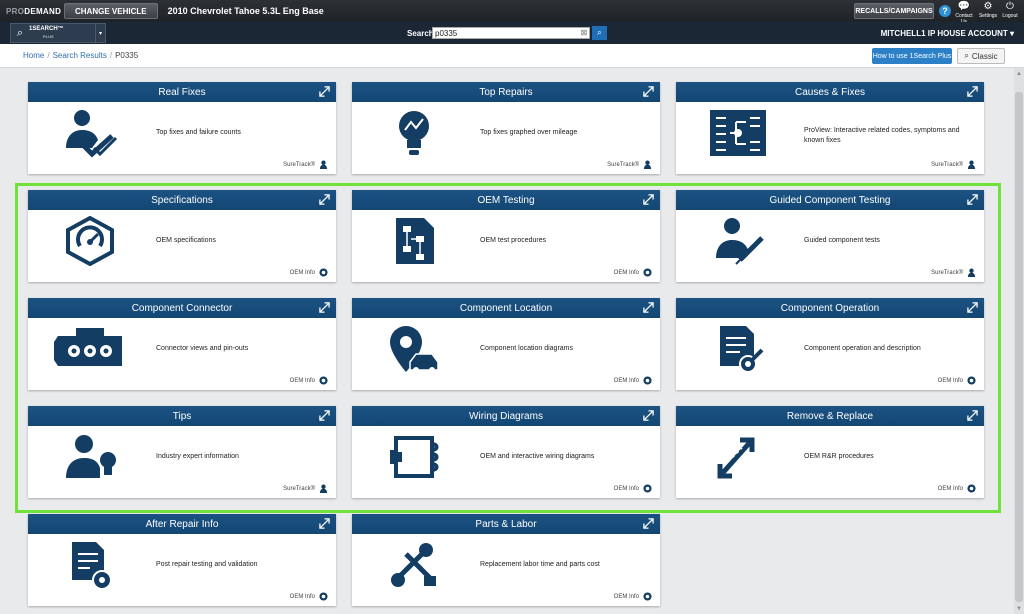  What do you see at coordinates (1010, 11) in the screenshot?
I see `logout-button: ⏻ Logout` at bounding box center [1010, 11].